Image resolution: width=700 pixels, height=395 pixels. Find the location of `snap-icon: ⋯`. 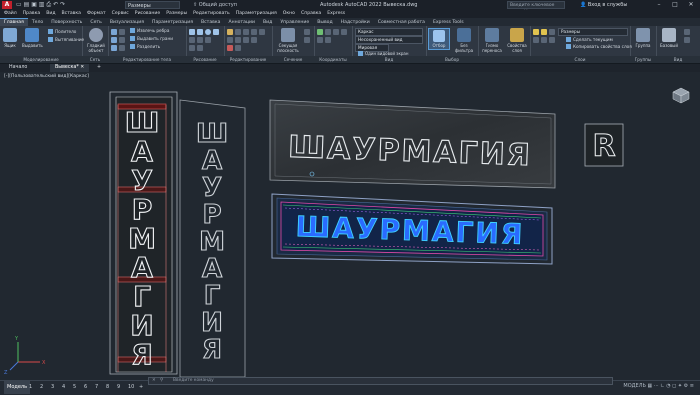

snap-icon: ⋯ is located at coordinates (656, 386).